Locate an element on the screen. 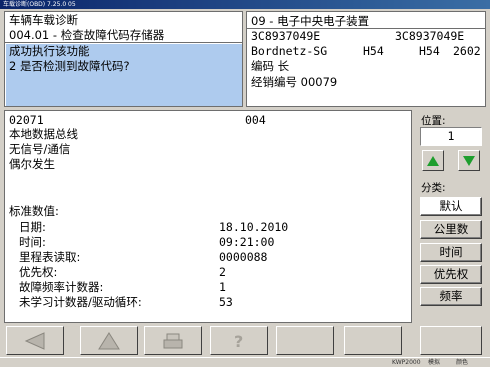 The image size is (490, 367). arrow-left-icon is located at coordinates (34, 340).